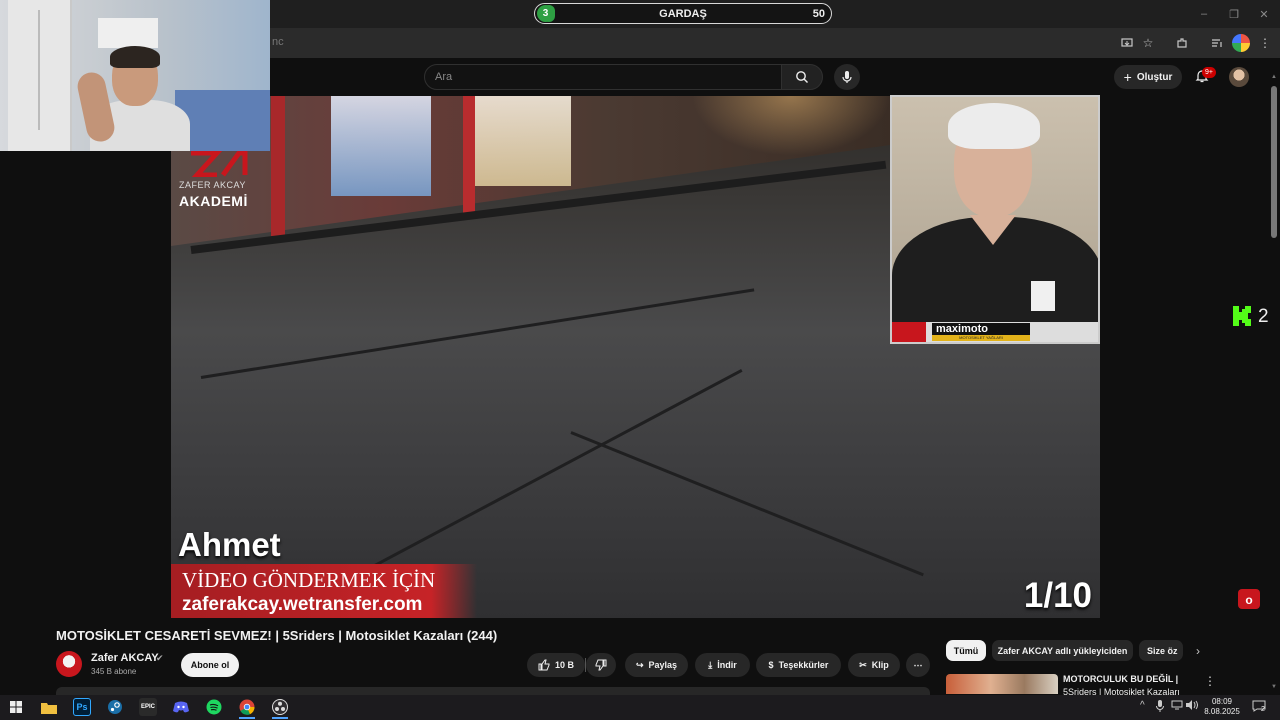 The image size is (1280, 720). What do you see at coordinates (40, 75) in the screenshot?
I see `webcam-cabinet` at bounding box center [40, 75].